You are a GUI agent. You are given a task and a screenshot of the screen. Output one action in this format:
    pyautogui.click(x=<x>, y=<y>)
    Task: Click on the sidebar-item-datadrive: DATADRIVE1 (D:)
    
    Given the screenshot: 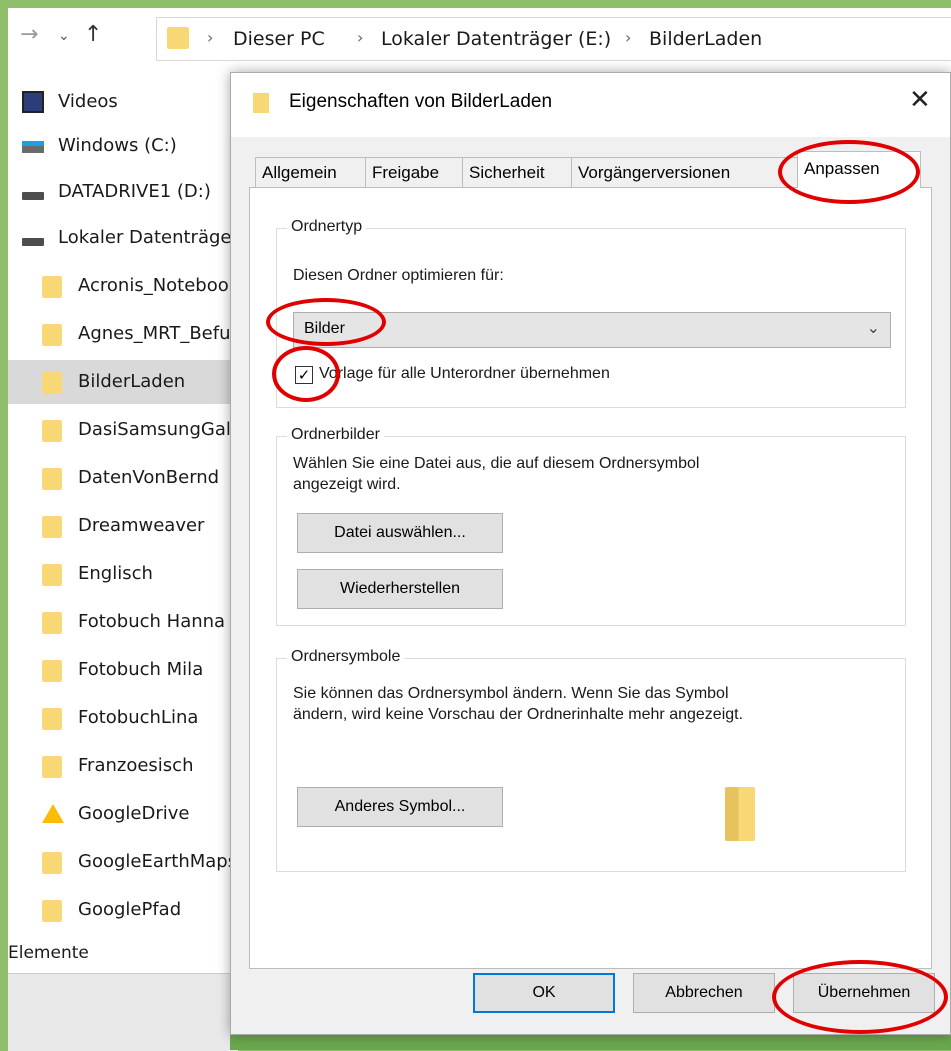 What is the action you would take?
    pyautogui.click(x=123, y=192)
    